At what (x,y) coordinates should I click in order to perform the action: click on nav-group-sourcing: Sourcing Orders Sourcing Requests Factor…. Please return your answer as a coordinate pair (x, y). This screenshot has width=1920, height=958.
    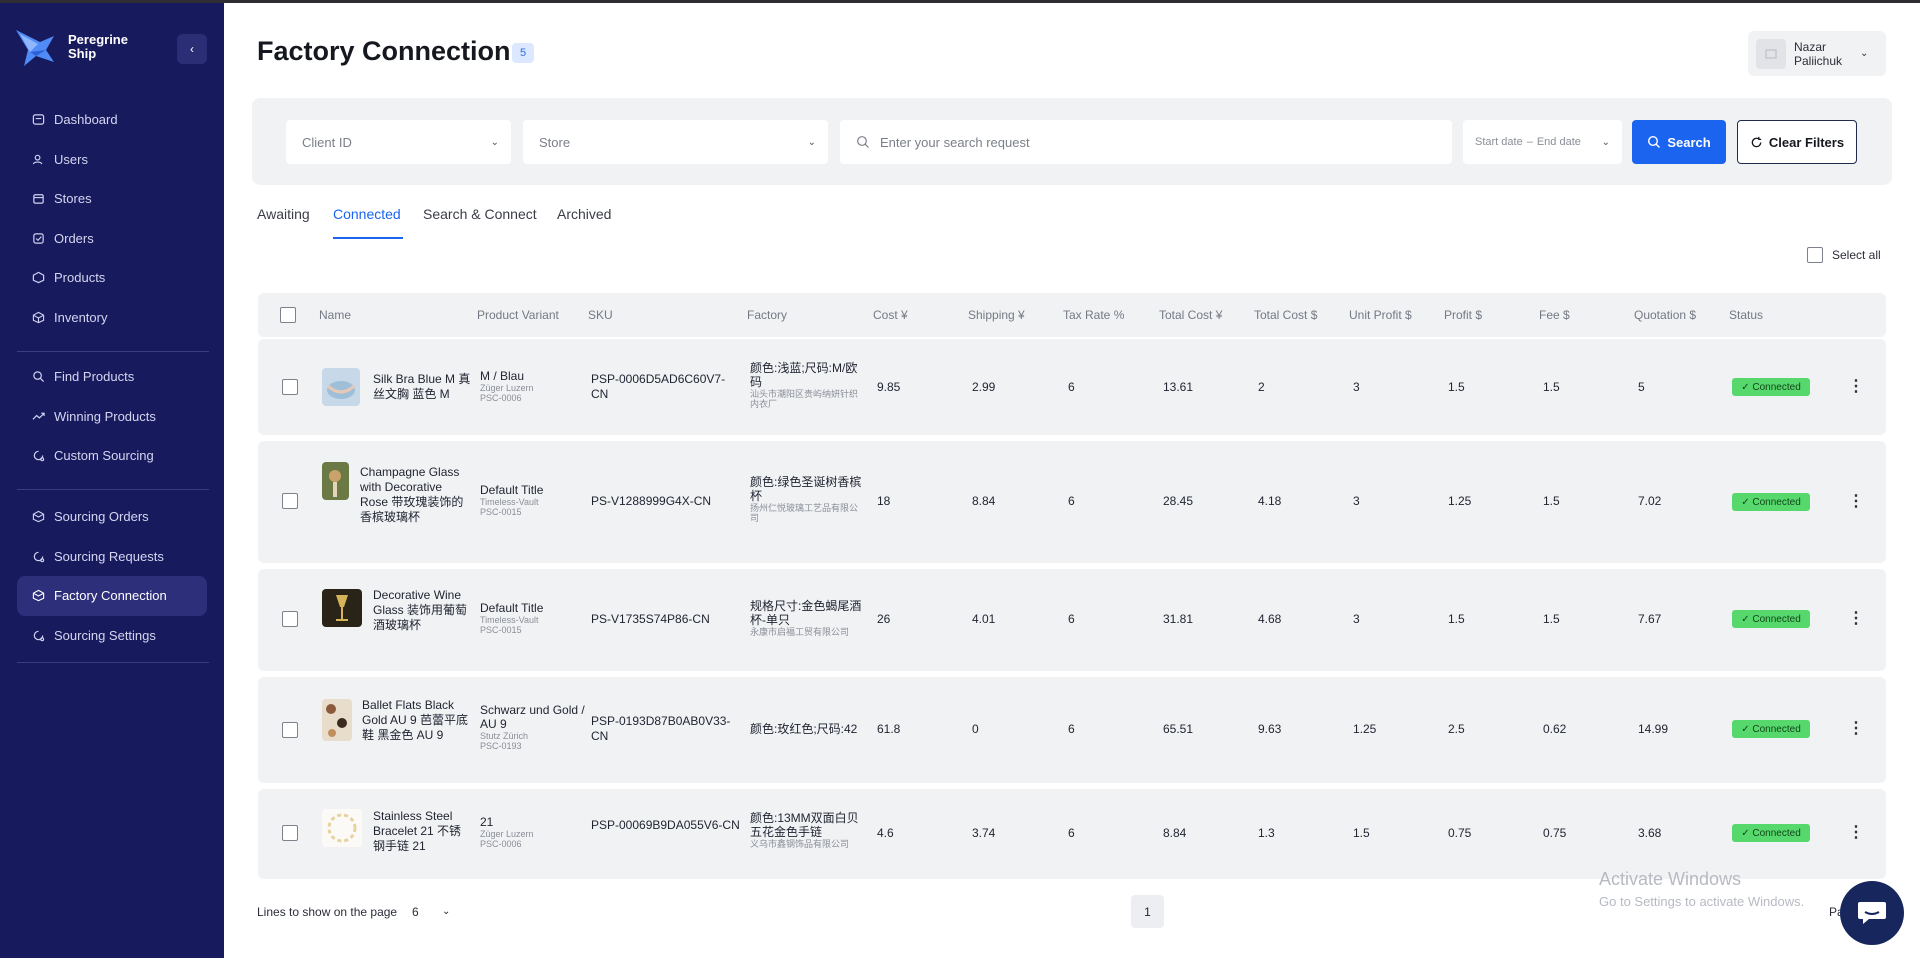
    Looking at the image, I should click on (112, 576).